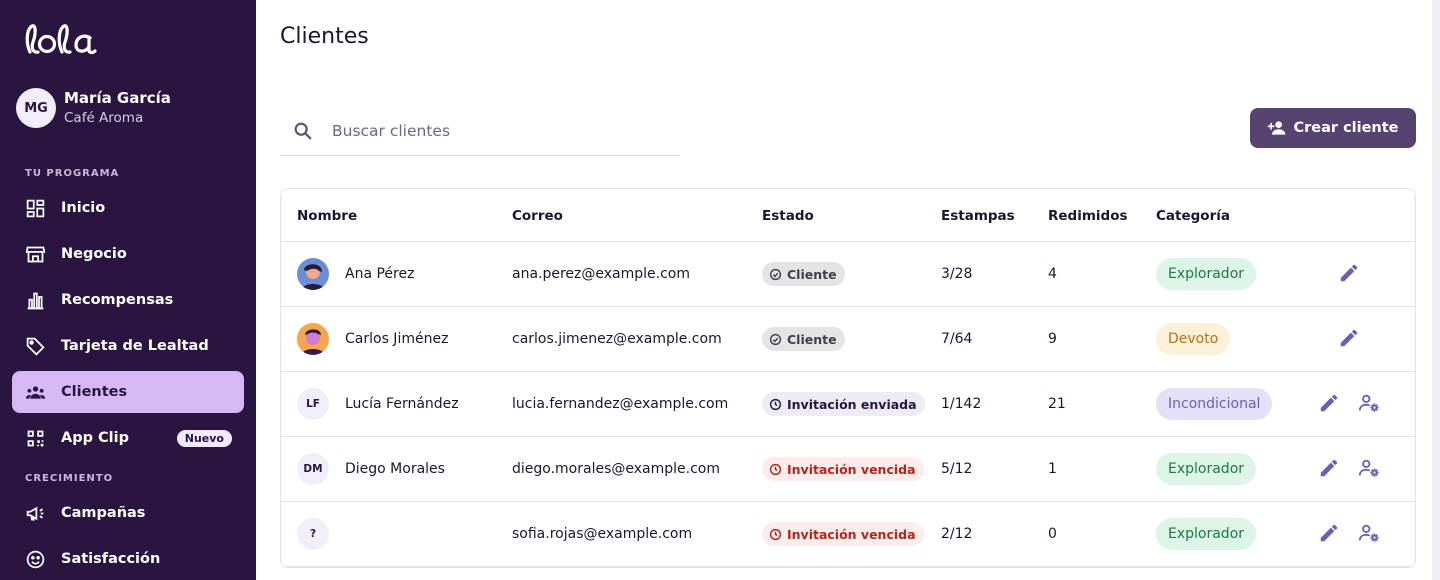 The height and width of the screenshot is (580, 1440). What do you see at coordinates (135, 346) in the screenshot?
I see `sidebar-item-label: Tarjeta de Lealtad` at bounding box center [135, 346].